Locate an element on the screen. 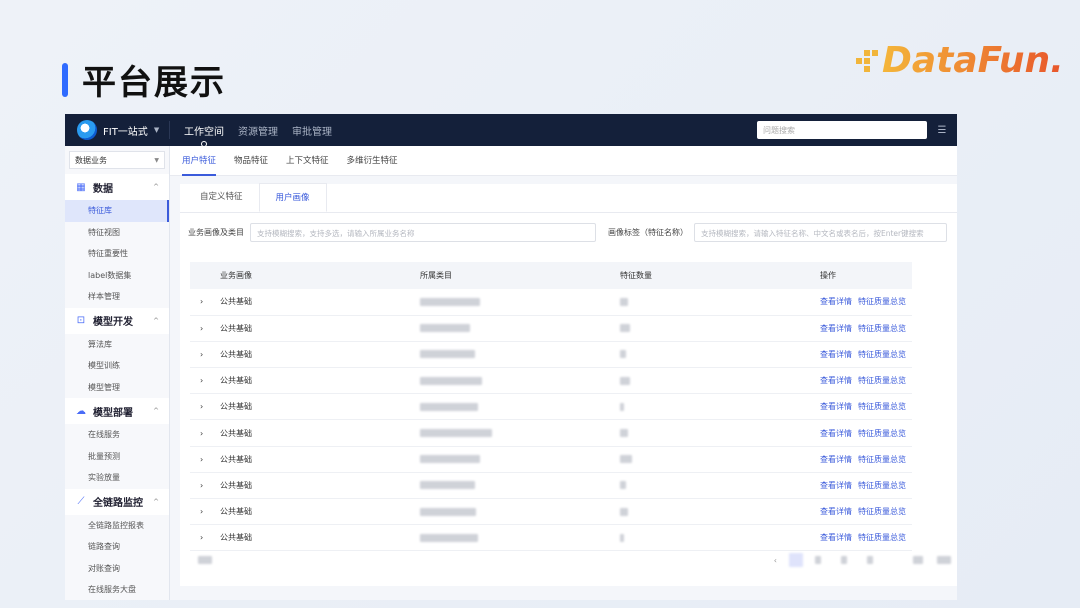 The image size is (1080, 608). sidebar-item: 实验放量 is located at coordinates (117, 478).